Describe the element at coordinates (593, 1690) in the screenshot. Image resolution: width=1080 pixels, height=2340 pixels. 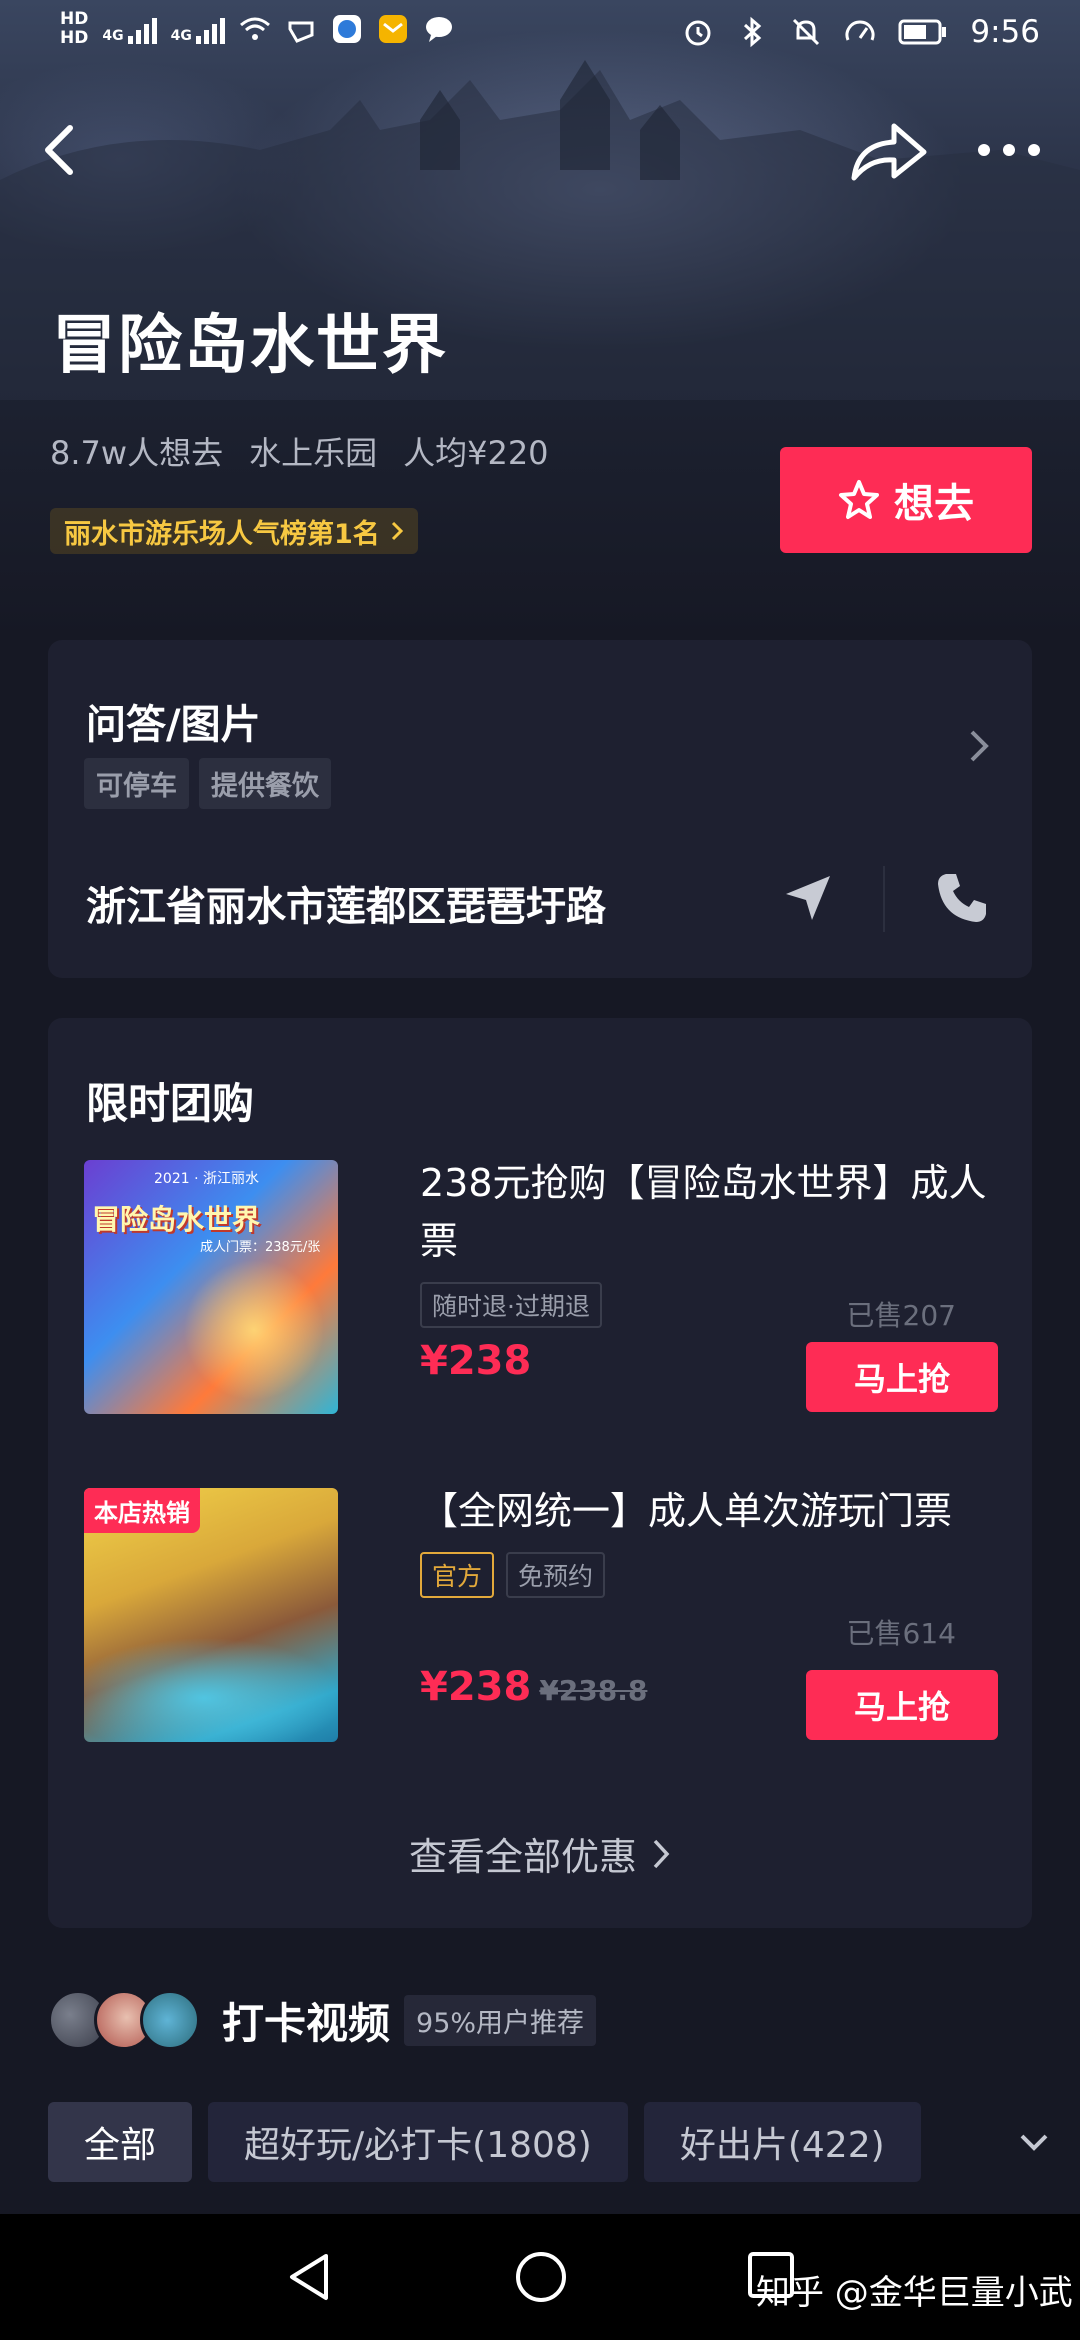
I see `original-price: ¥238.8` at that location.